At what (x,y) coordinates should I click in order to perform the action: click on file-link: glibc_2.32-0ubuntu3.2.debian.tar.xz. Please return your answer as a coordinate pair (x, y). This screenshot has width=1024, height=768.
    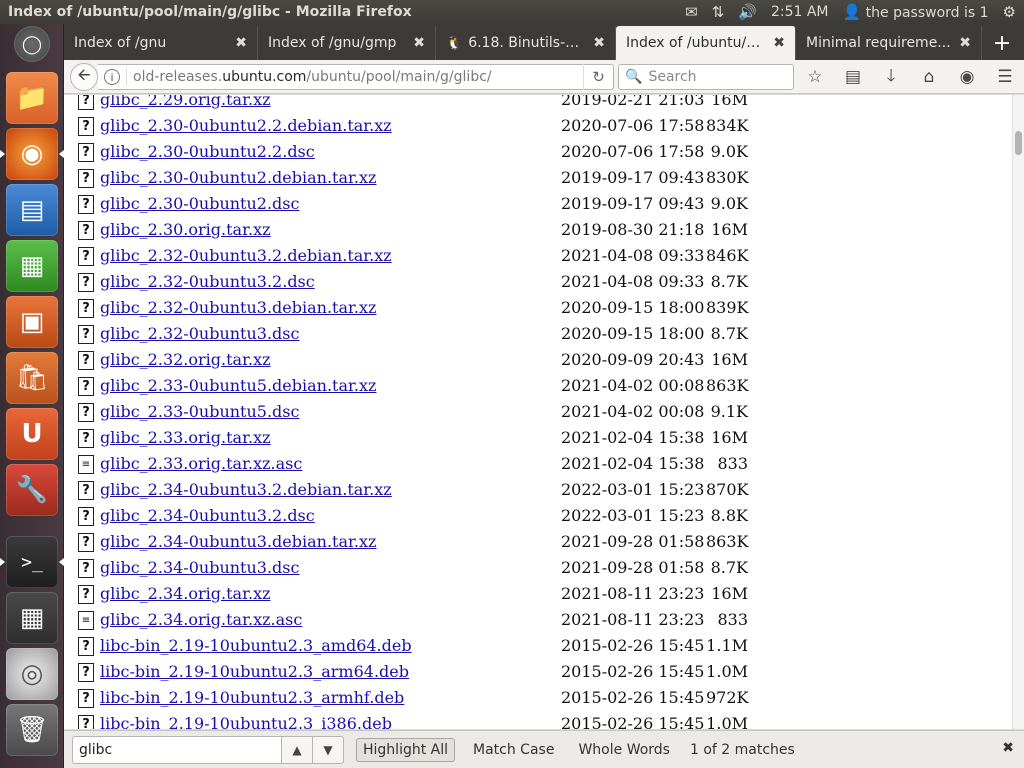
    Looking at the image, I should click on (246, 255).